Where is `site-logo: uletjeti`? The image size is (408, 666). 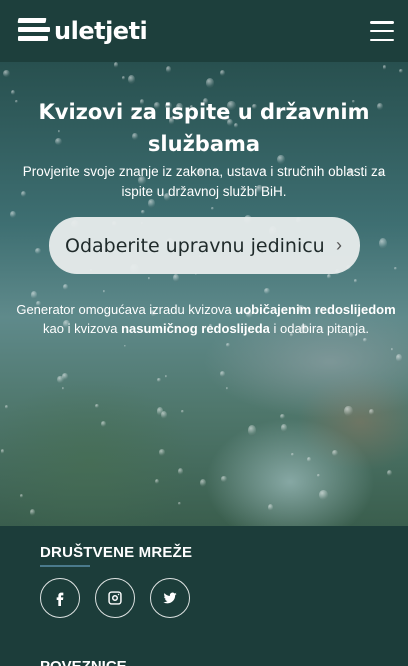 site-logo: uletjeti is located at coordinates (82, 31).